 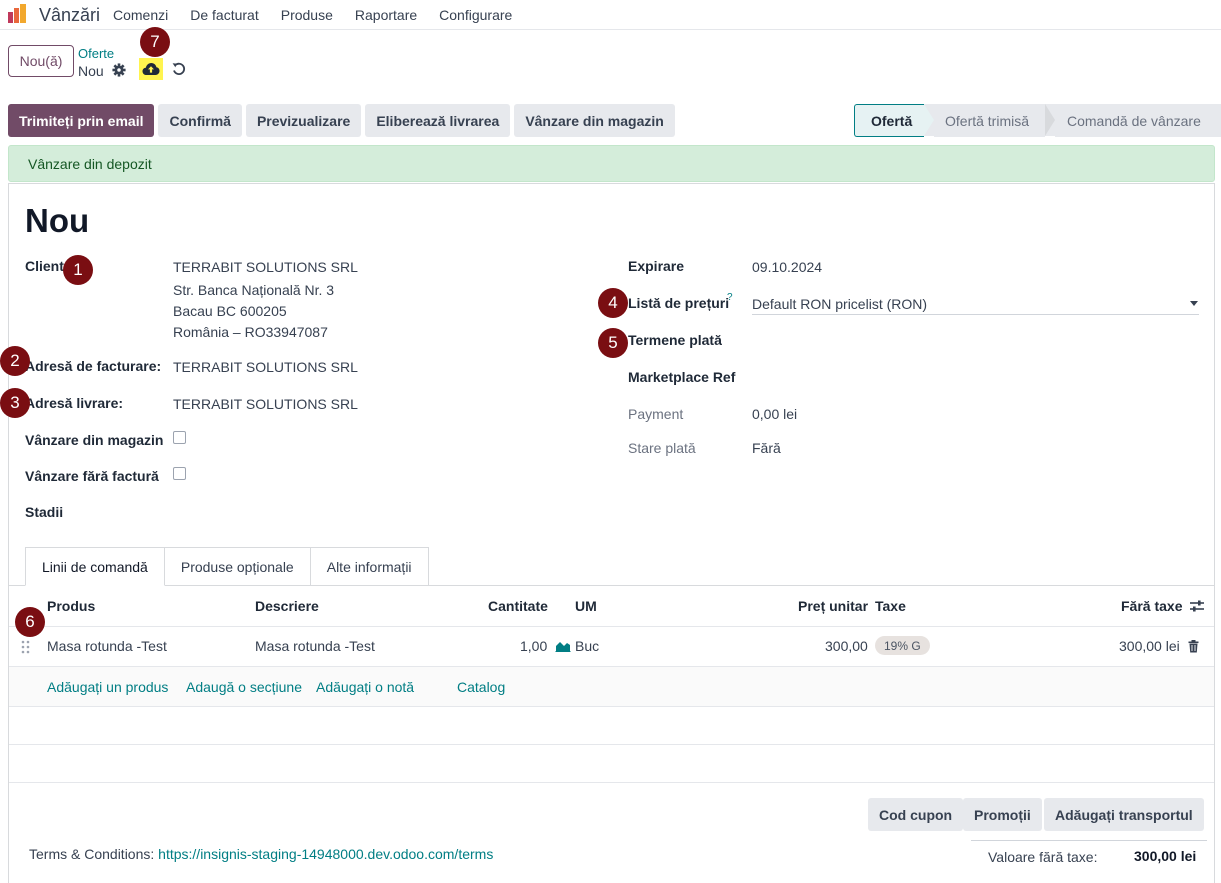 I want to click on col-product: Produs, so click(x=71, y=606).